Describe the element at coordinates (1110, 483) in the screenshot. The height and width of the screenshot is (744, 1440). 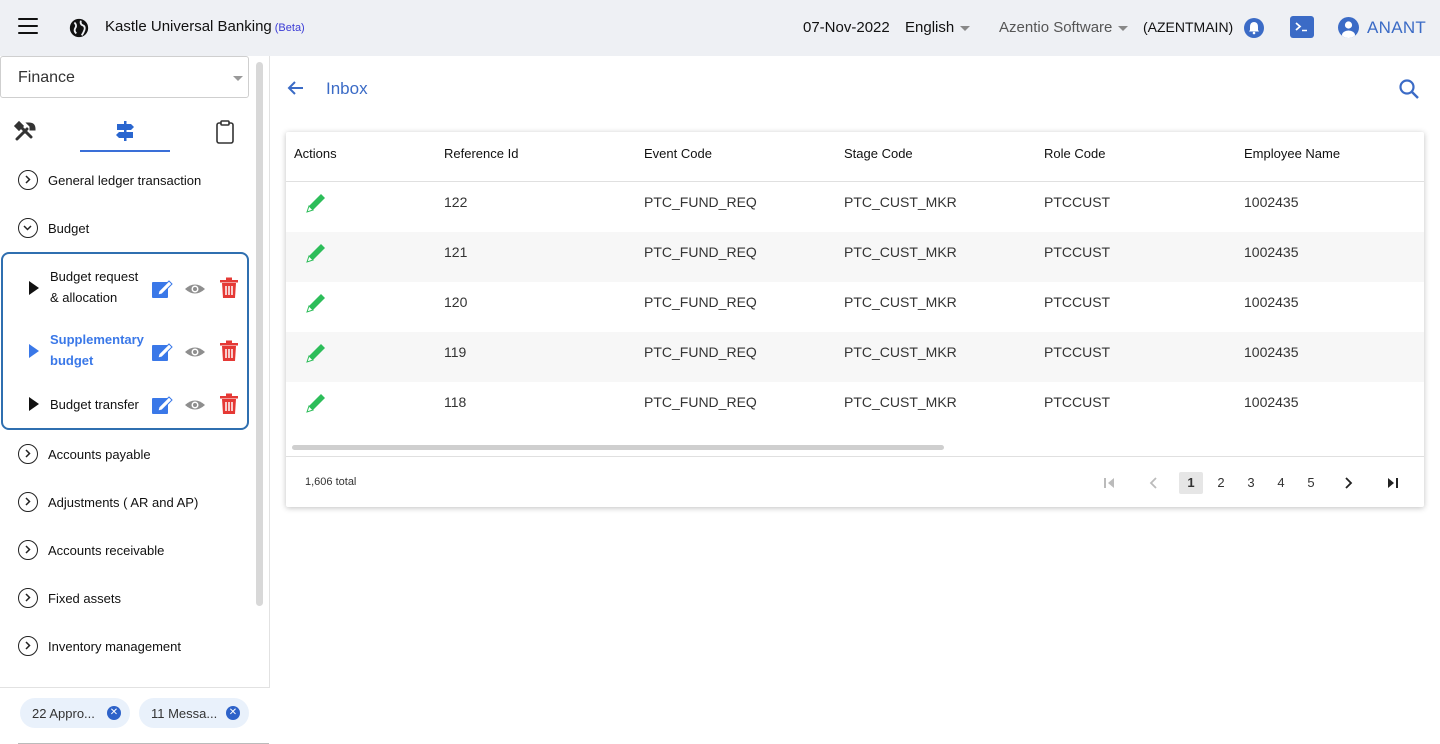
I see `first-page-icon` at that location.